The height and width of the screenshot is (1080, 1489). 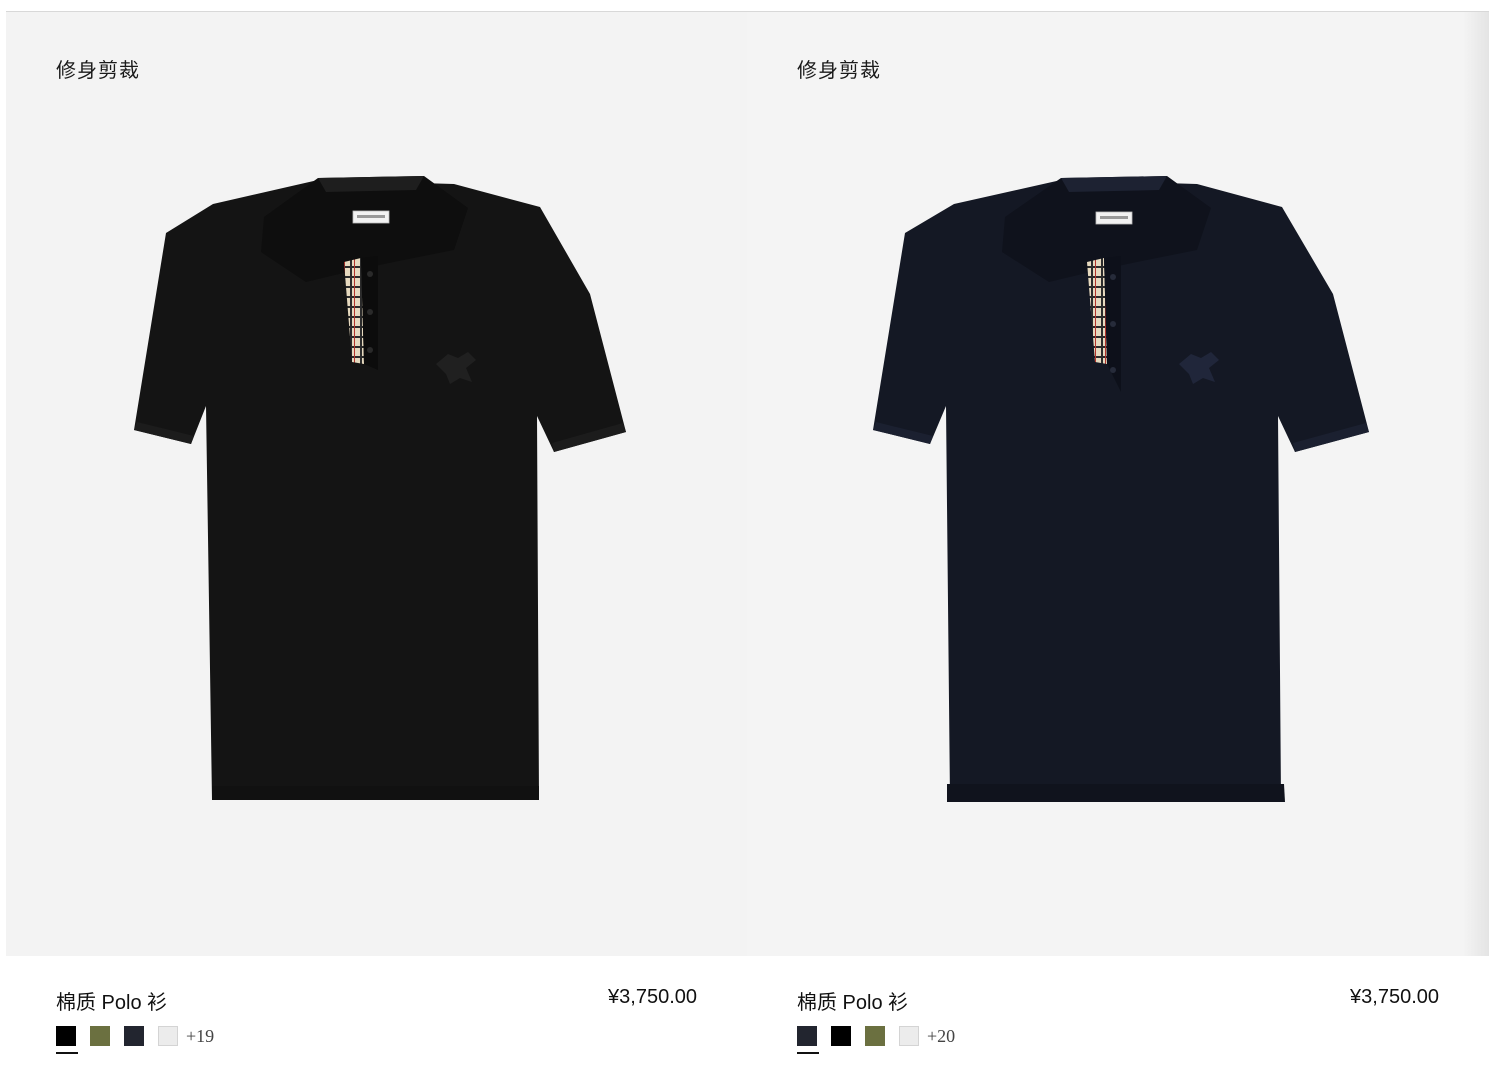 I want to click on color-swatches: +20, so click(x=876, y=1038).